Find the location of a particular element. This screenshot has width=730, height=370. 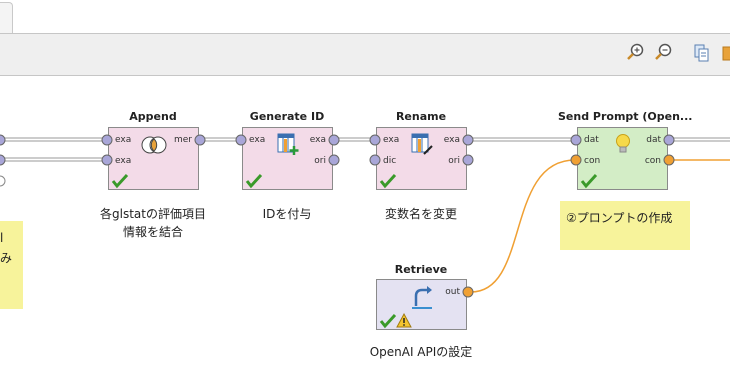

note-prompt-text: ②プロンプトの作成 is located at coordinates (619, 218).